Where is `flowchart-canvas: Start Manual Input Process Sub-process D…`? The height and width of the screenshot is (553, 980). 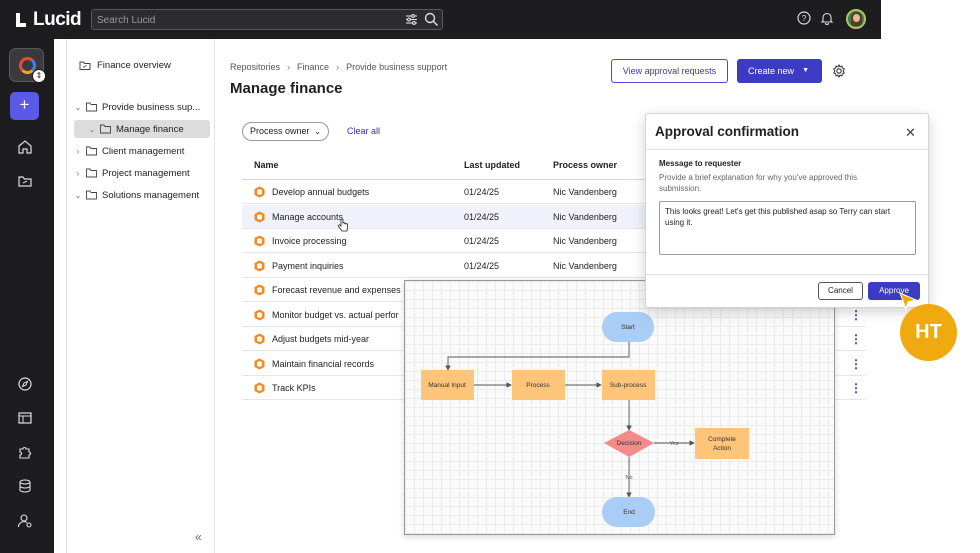
flowchart-canvas: Start Manual Input Process Sub-process D… is located at coordinates (585, 419).